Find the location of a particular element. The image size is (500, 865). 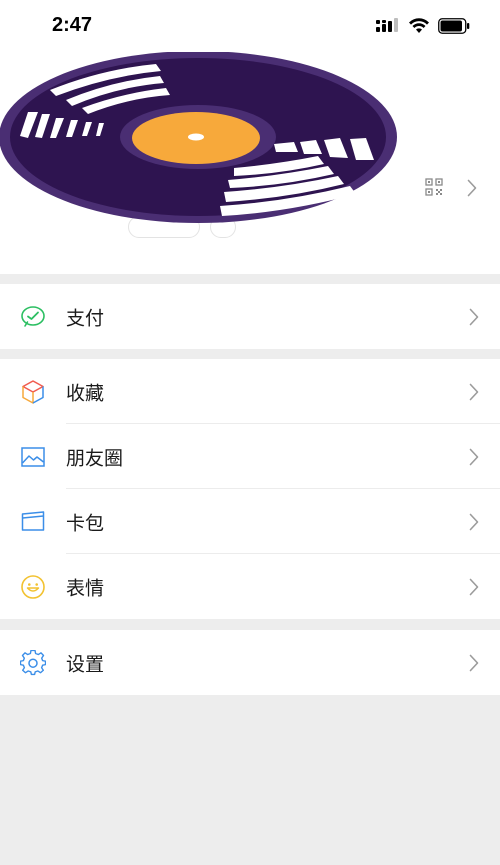

menu-item-pay: 支付 is located at coordinates (250, 316).